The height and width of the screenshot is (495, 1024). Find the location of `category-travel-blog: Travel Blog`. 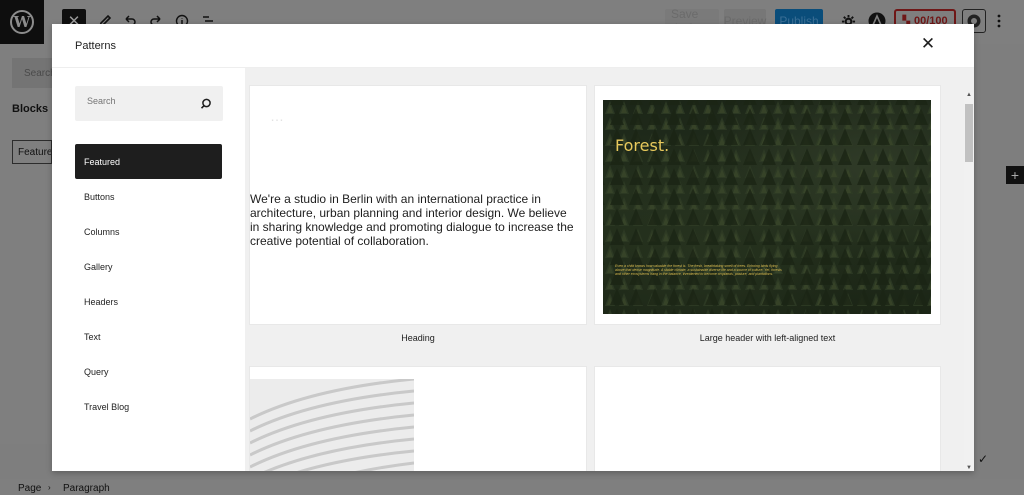

category-travel-blog: Travel Blog is located at coordinates (148, 406).